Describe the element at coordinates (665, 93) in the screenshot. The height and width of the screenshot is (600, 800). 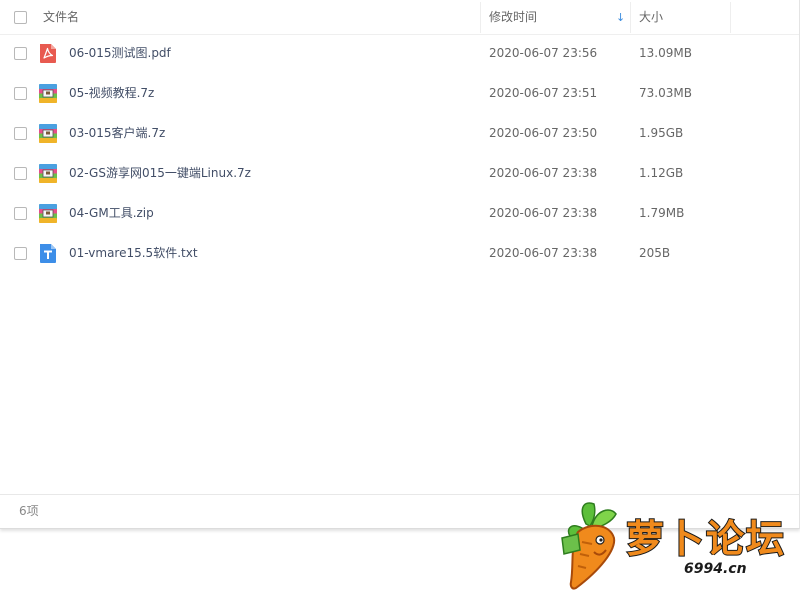
I see `file-size: 73.03MB` at that location.